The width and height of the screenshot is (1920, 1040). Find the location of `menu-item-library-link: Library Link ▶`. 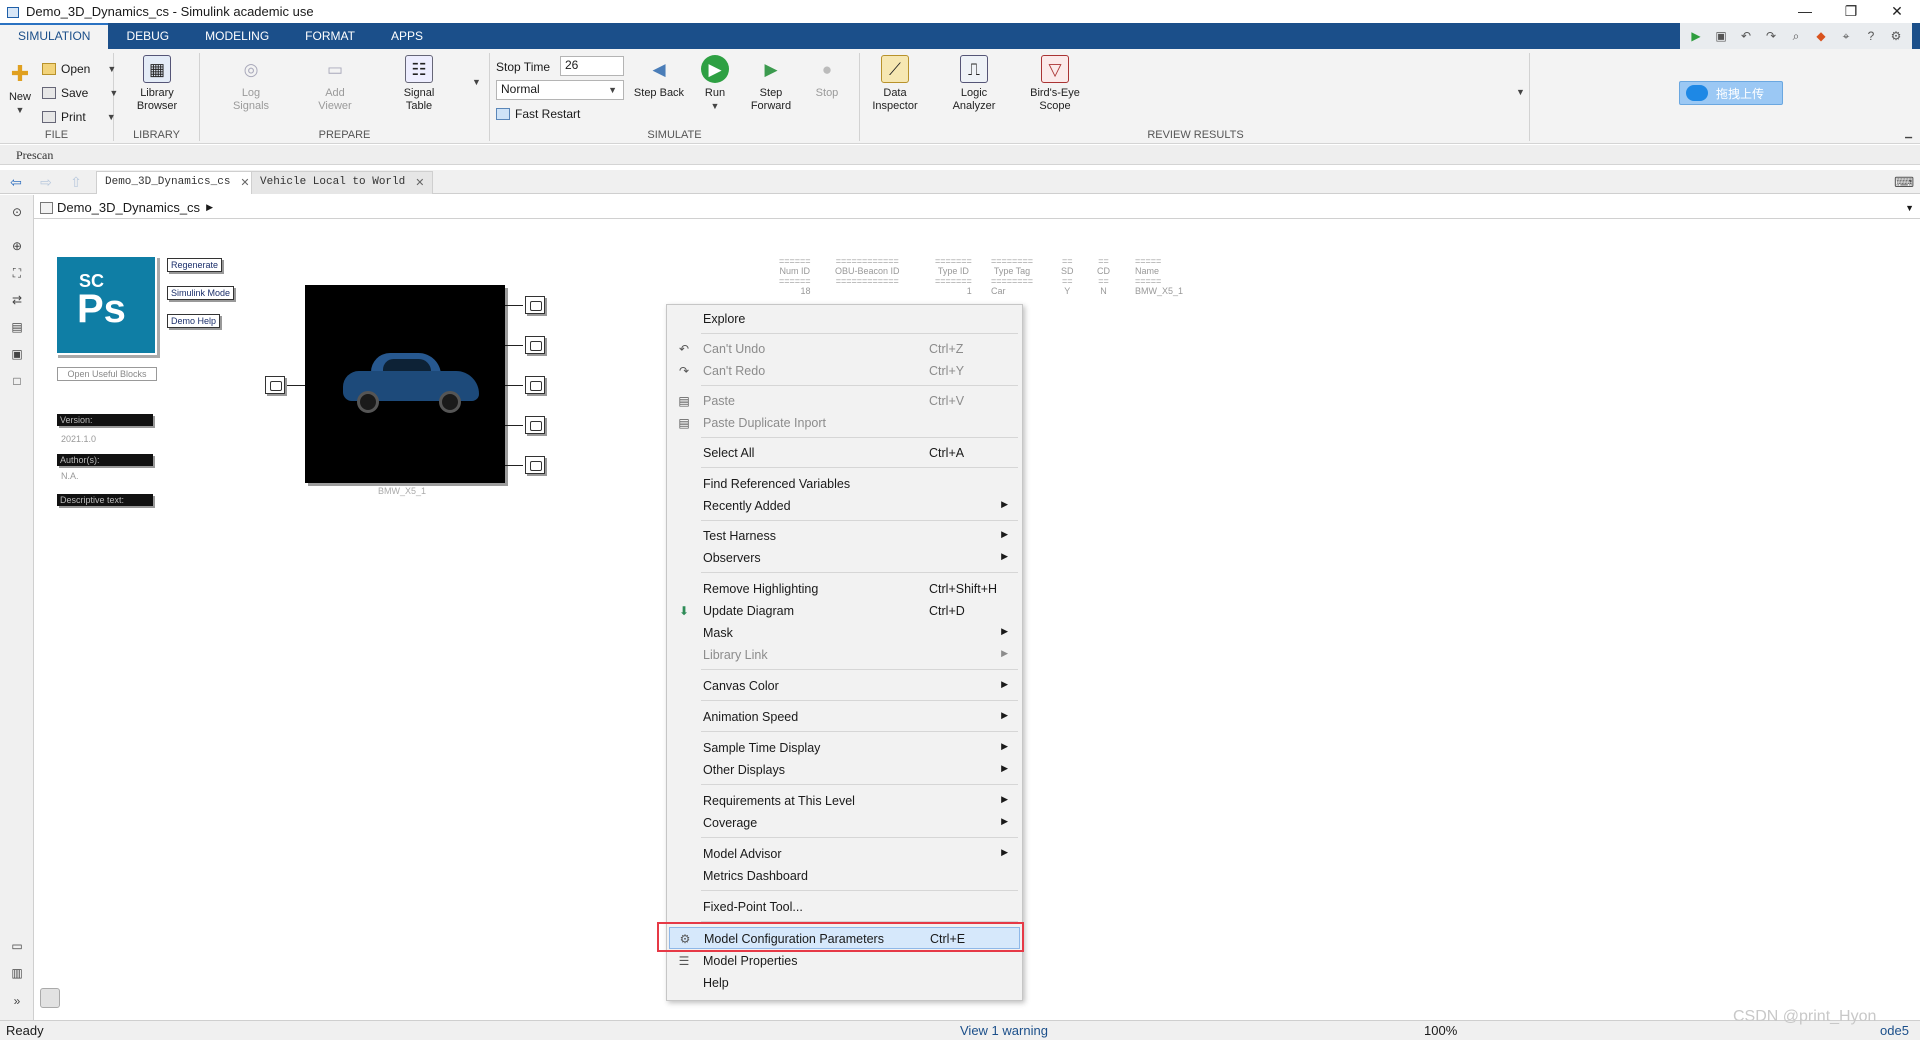

menu-item-library-link: Library Link ▶ is located at coordinates (844, 655).